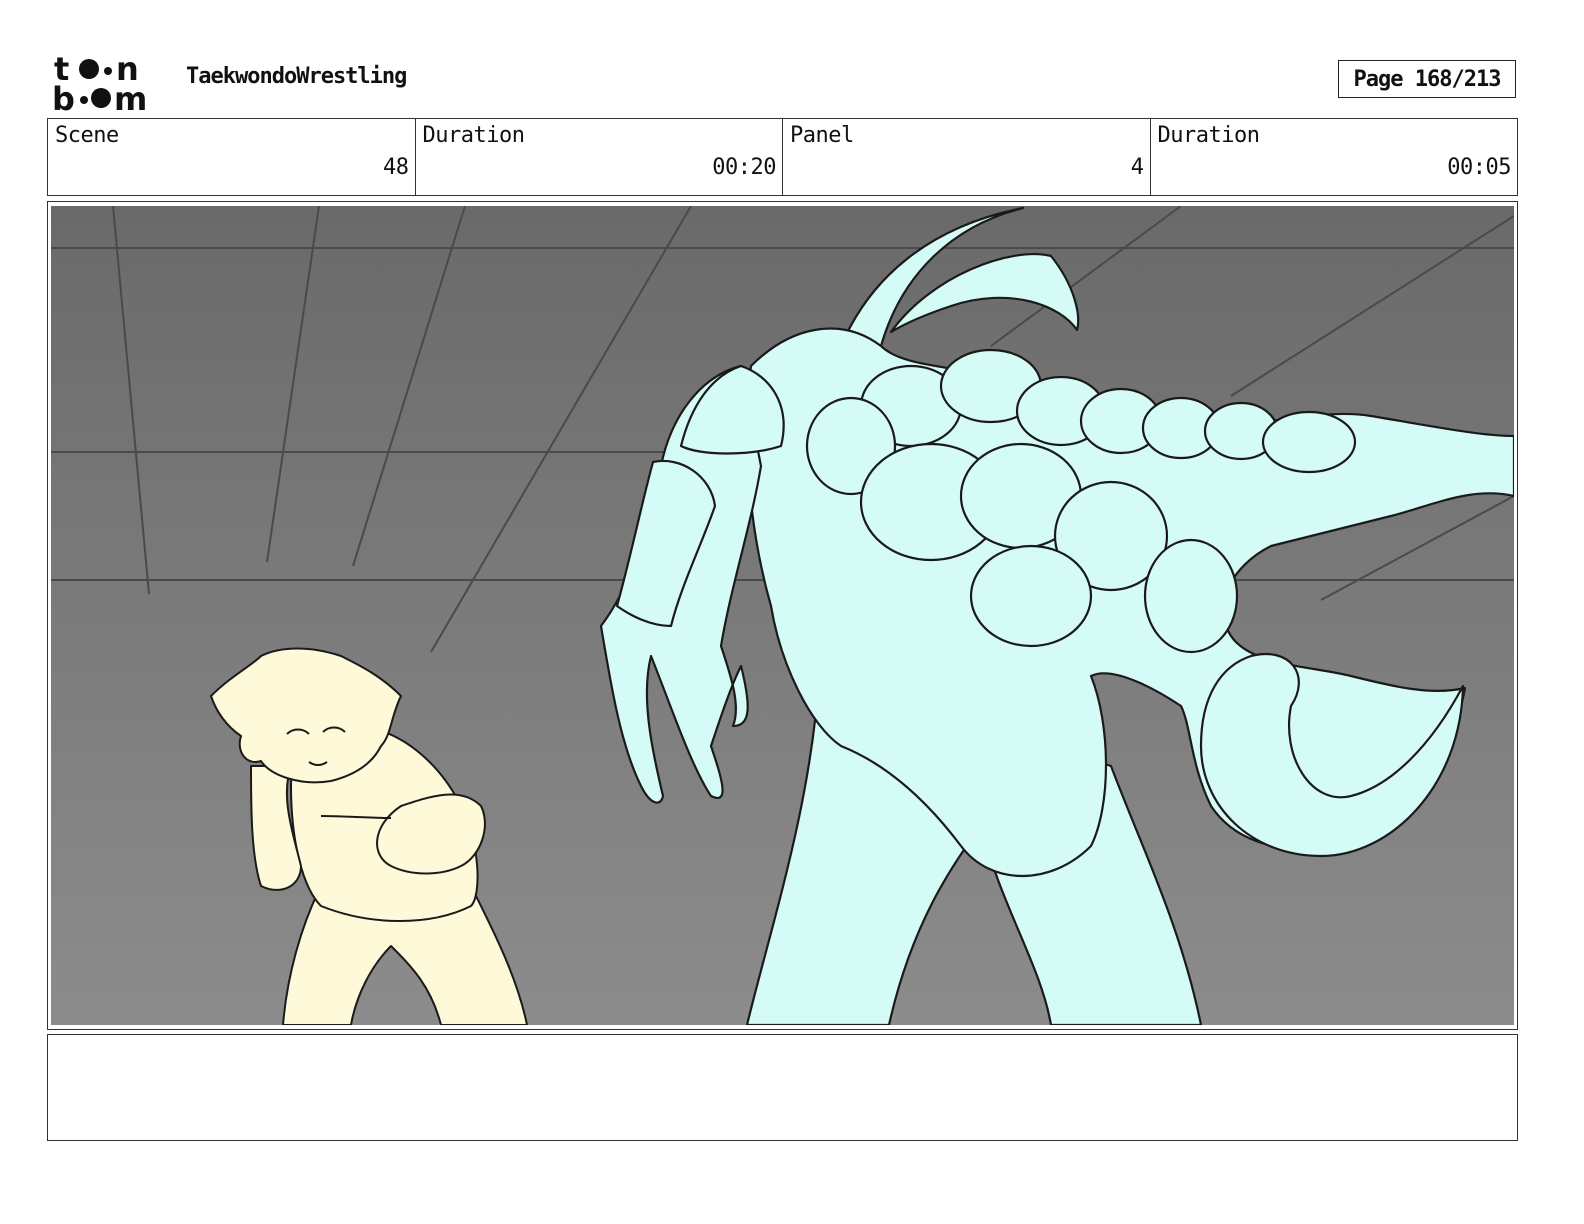 The image size is (1584, 1224). Describe the element at coordinates (87, 135) in the screenshot. I see `scene-label: Scene` at that location.